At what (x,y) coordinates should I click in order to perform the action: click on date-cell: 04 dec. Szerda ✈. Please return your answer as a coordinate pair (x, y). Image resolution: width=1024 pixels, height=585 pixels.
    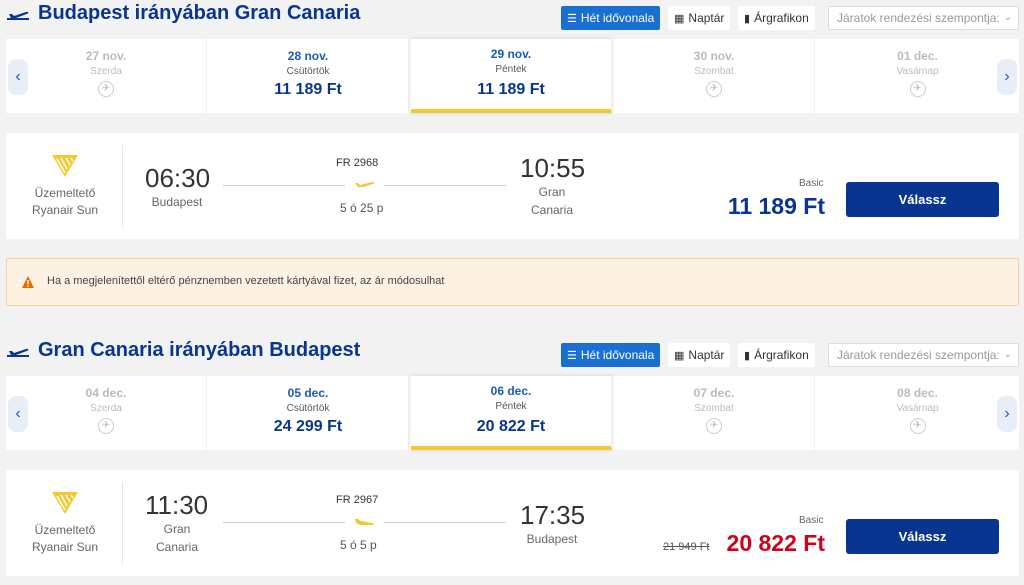
    Looking at the image, I should click on (106, 413).